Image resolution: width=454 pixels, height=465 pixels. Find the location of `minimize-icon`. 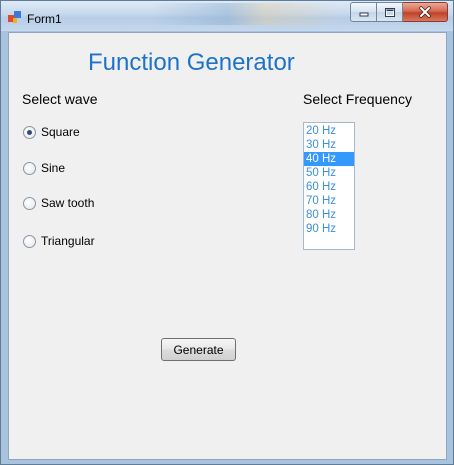

minimize-icon is located at coordinates (363, 14).